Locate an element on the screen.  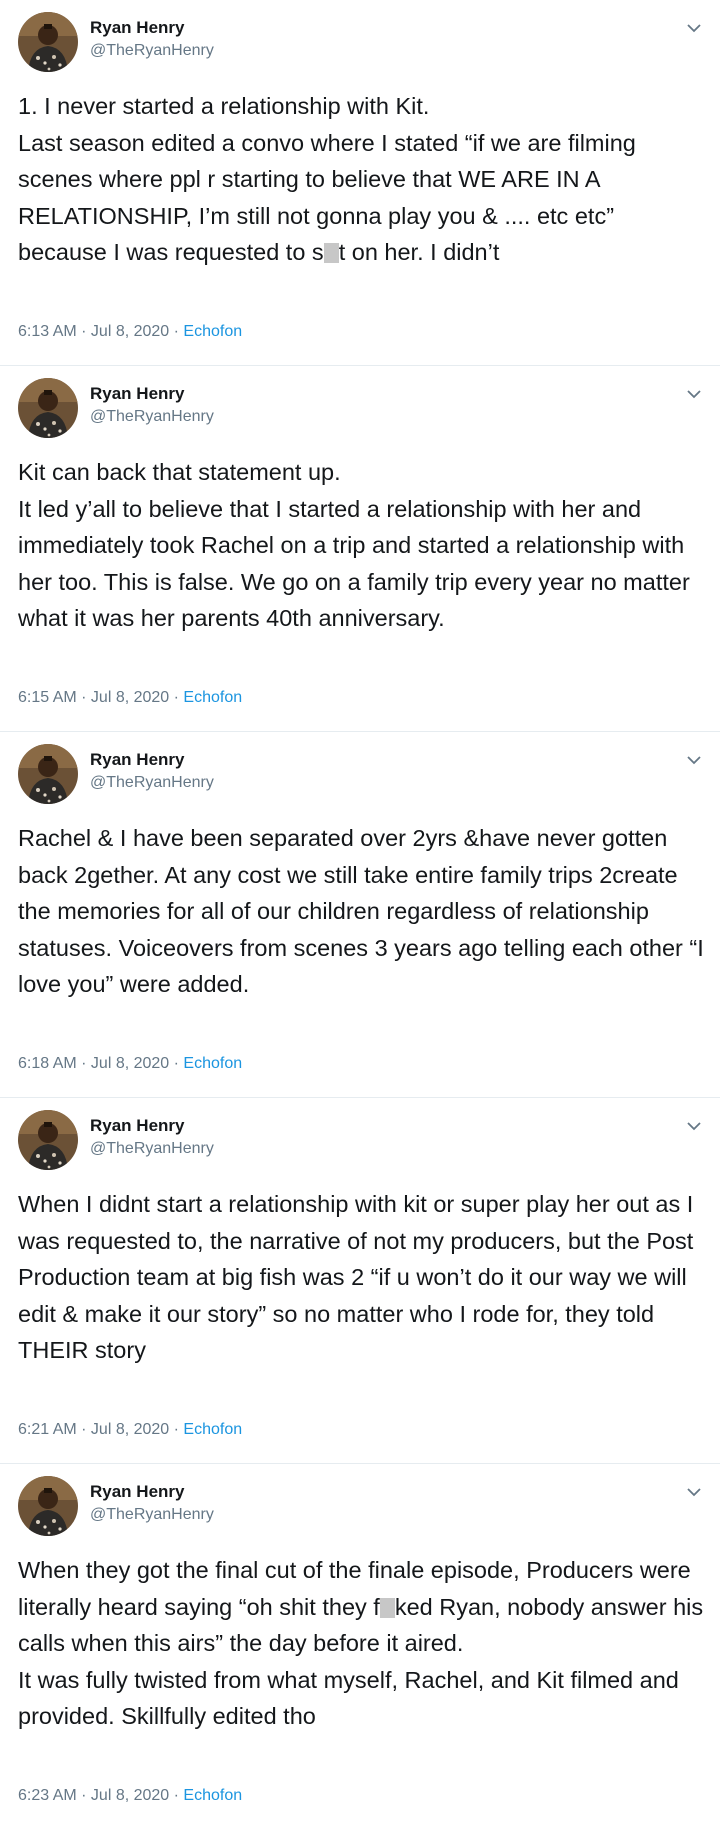
tweet-meta: 6:21 AM · Jul 8, 2020 · Echofon is located at coordinates (130, 1430).